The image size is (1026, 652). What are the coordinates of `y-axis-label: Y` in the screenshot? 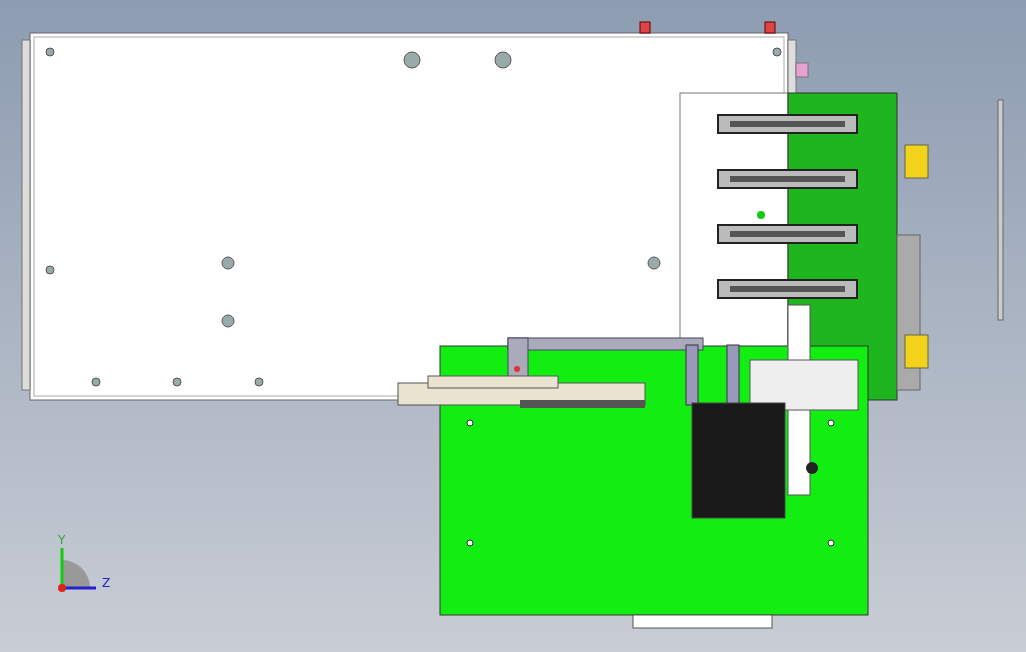 It's located at (62, 540).